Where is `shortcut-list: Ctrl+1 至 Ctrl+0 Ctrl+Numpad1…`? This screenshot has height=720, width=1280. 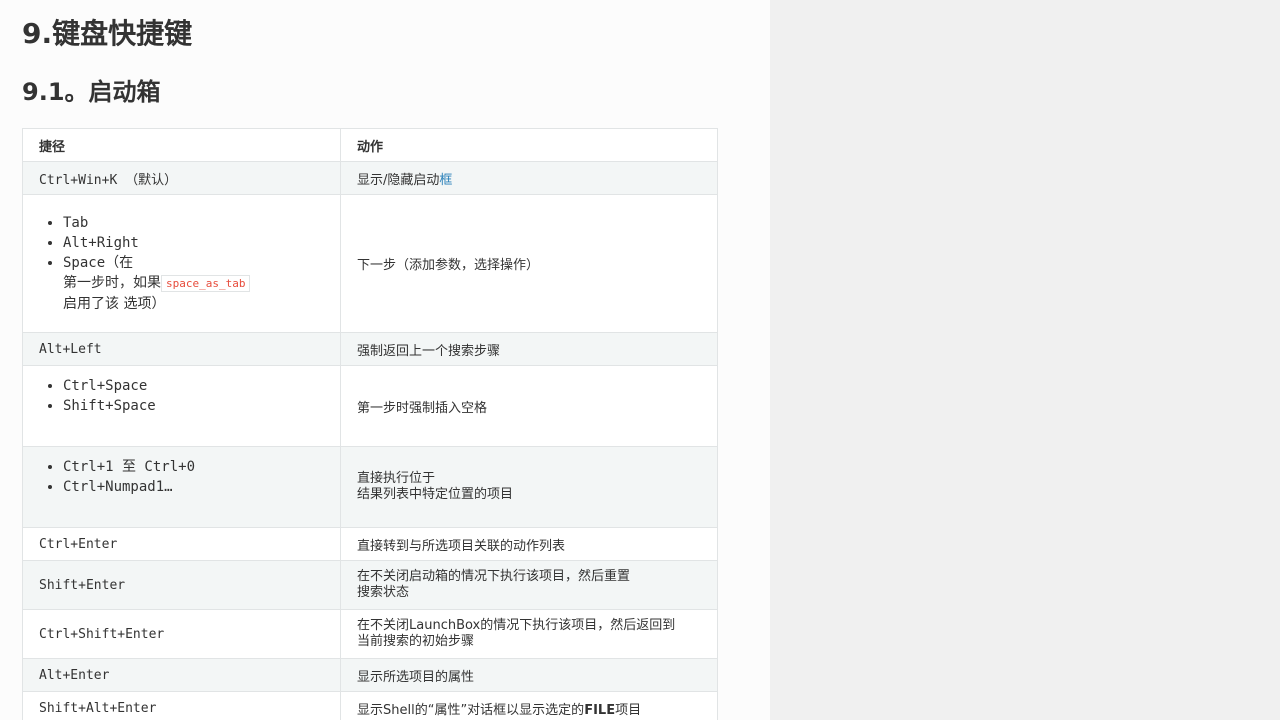 shortcut-list: Ctrl+1 至 Ctrl+0 Ctrl+Numpad1… is located at coordinates (181, 477).